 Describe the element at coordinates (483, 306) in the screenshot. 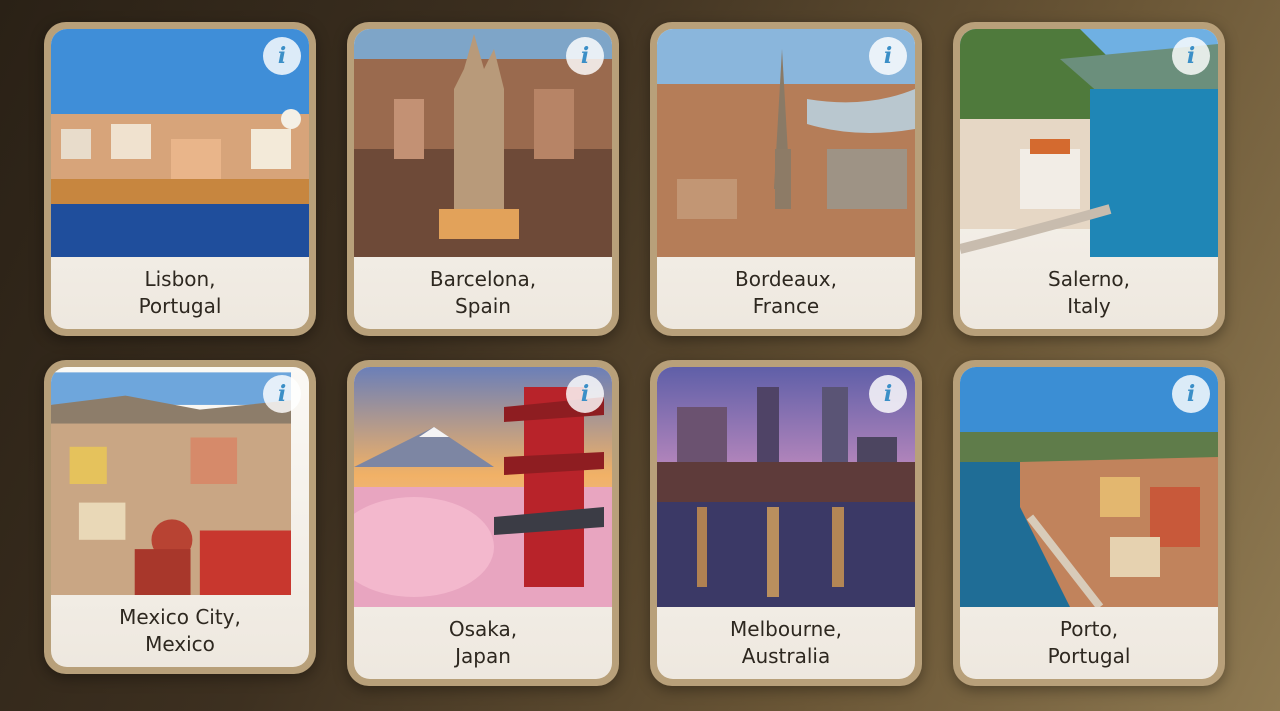

I see `country-name: Spain` at that location.